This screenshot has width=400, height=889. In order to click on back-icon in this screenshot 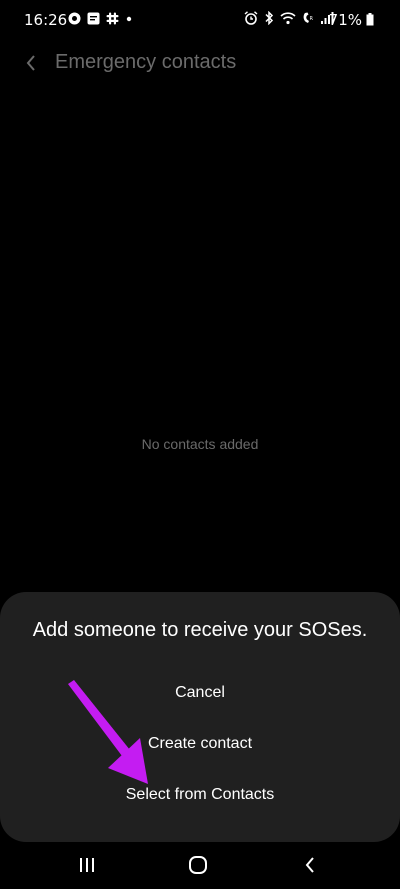, I will do `click(309, 865)`.